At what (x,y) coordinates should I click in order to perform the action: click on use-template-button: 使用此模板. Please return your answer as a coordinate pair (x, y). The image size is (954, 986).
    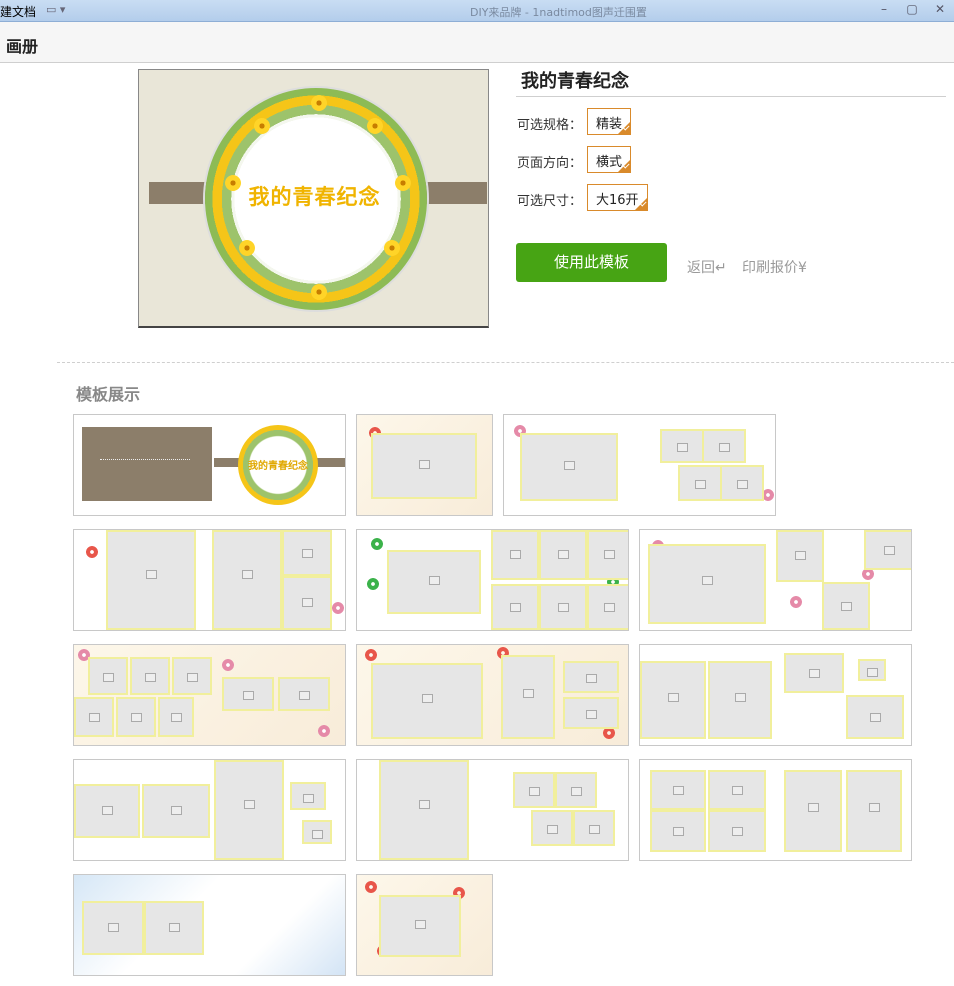
    Looking at the image, I should click on (591, 262).